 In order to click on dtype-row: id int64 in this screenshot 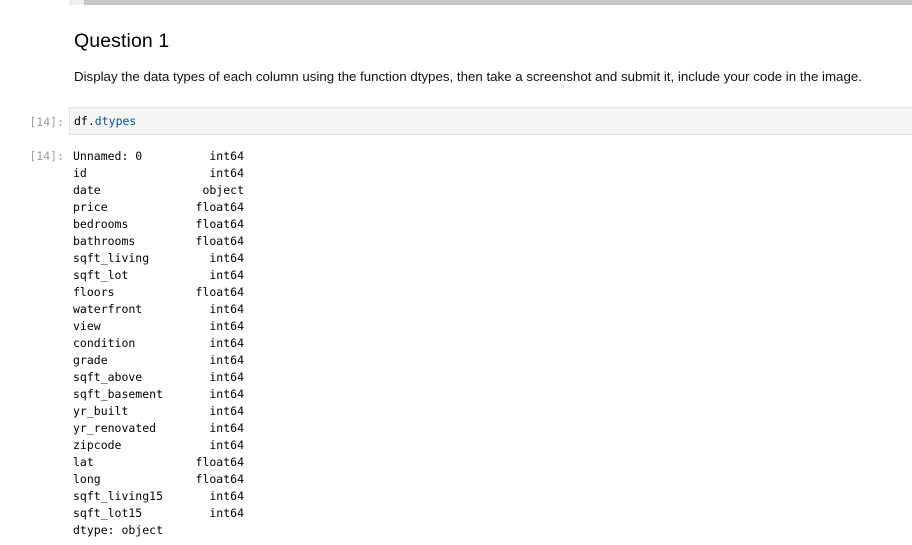, I will do `click(158, 173)`.